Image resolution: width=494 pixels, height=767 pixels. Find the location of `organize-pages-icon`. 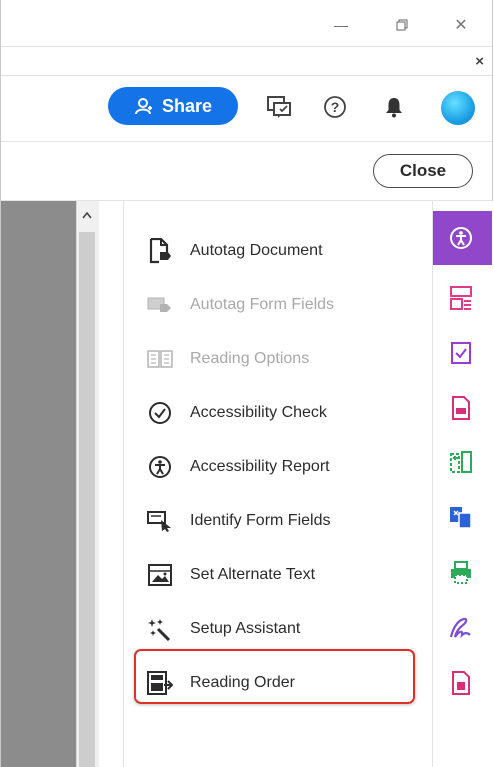

organize-pages-icon is located at coordinates (461, 298).